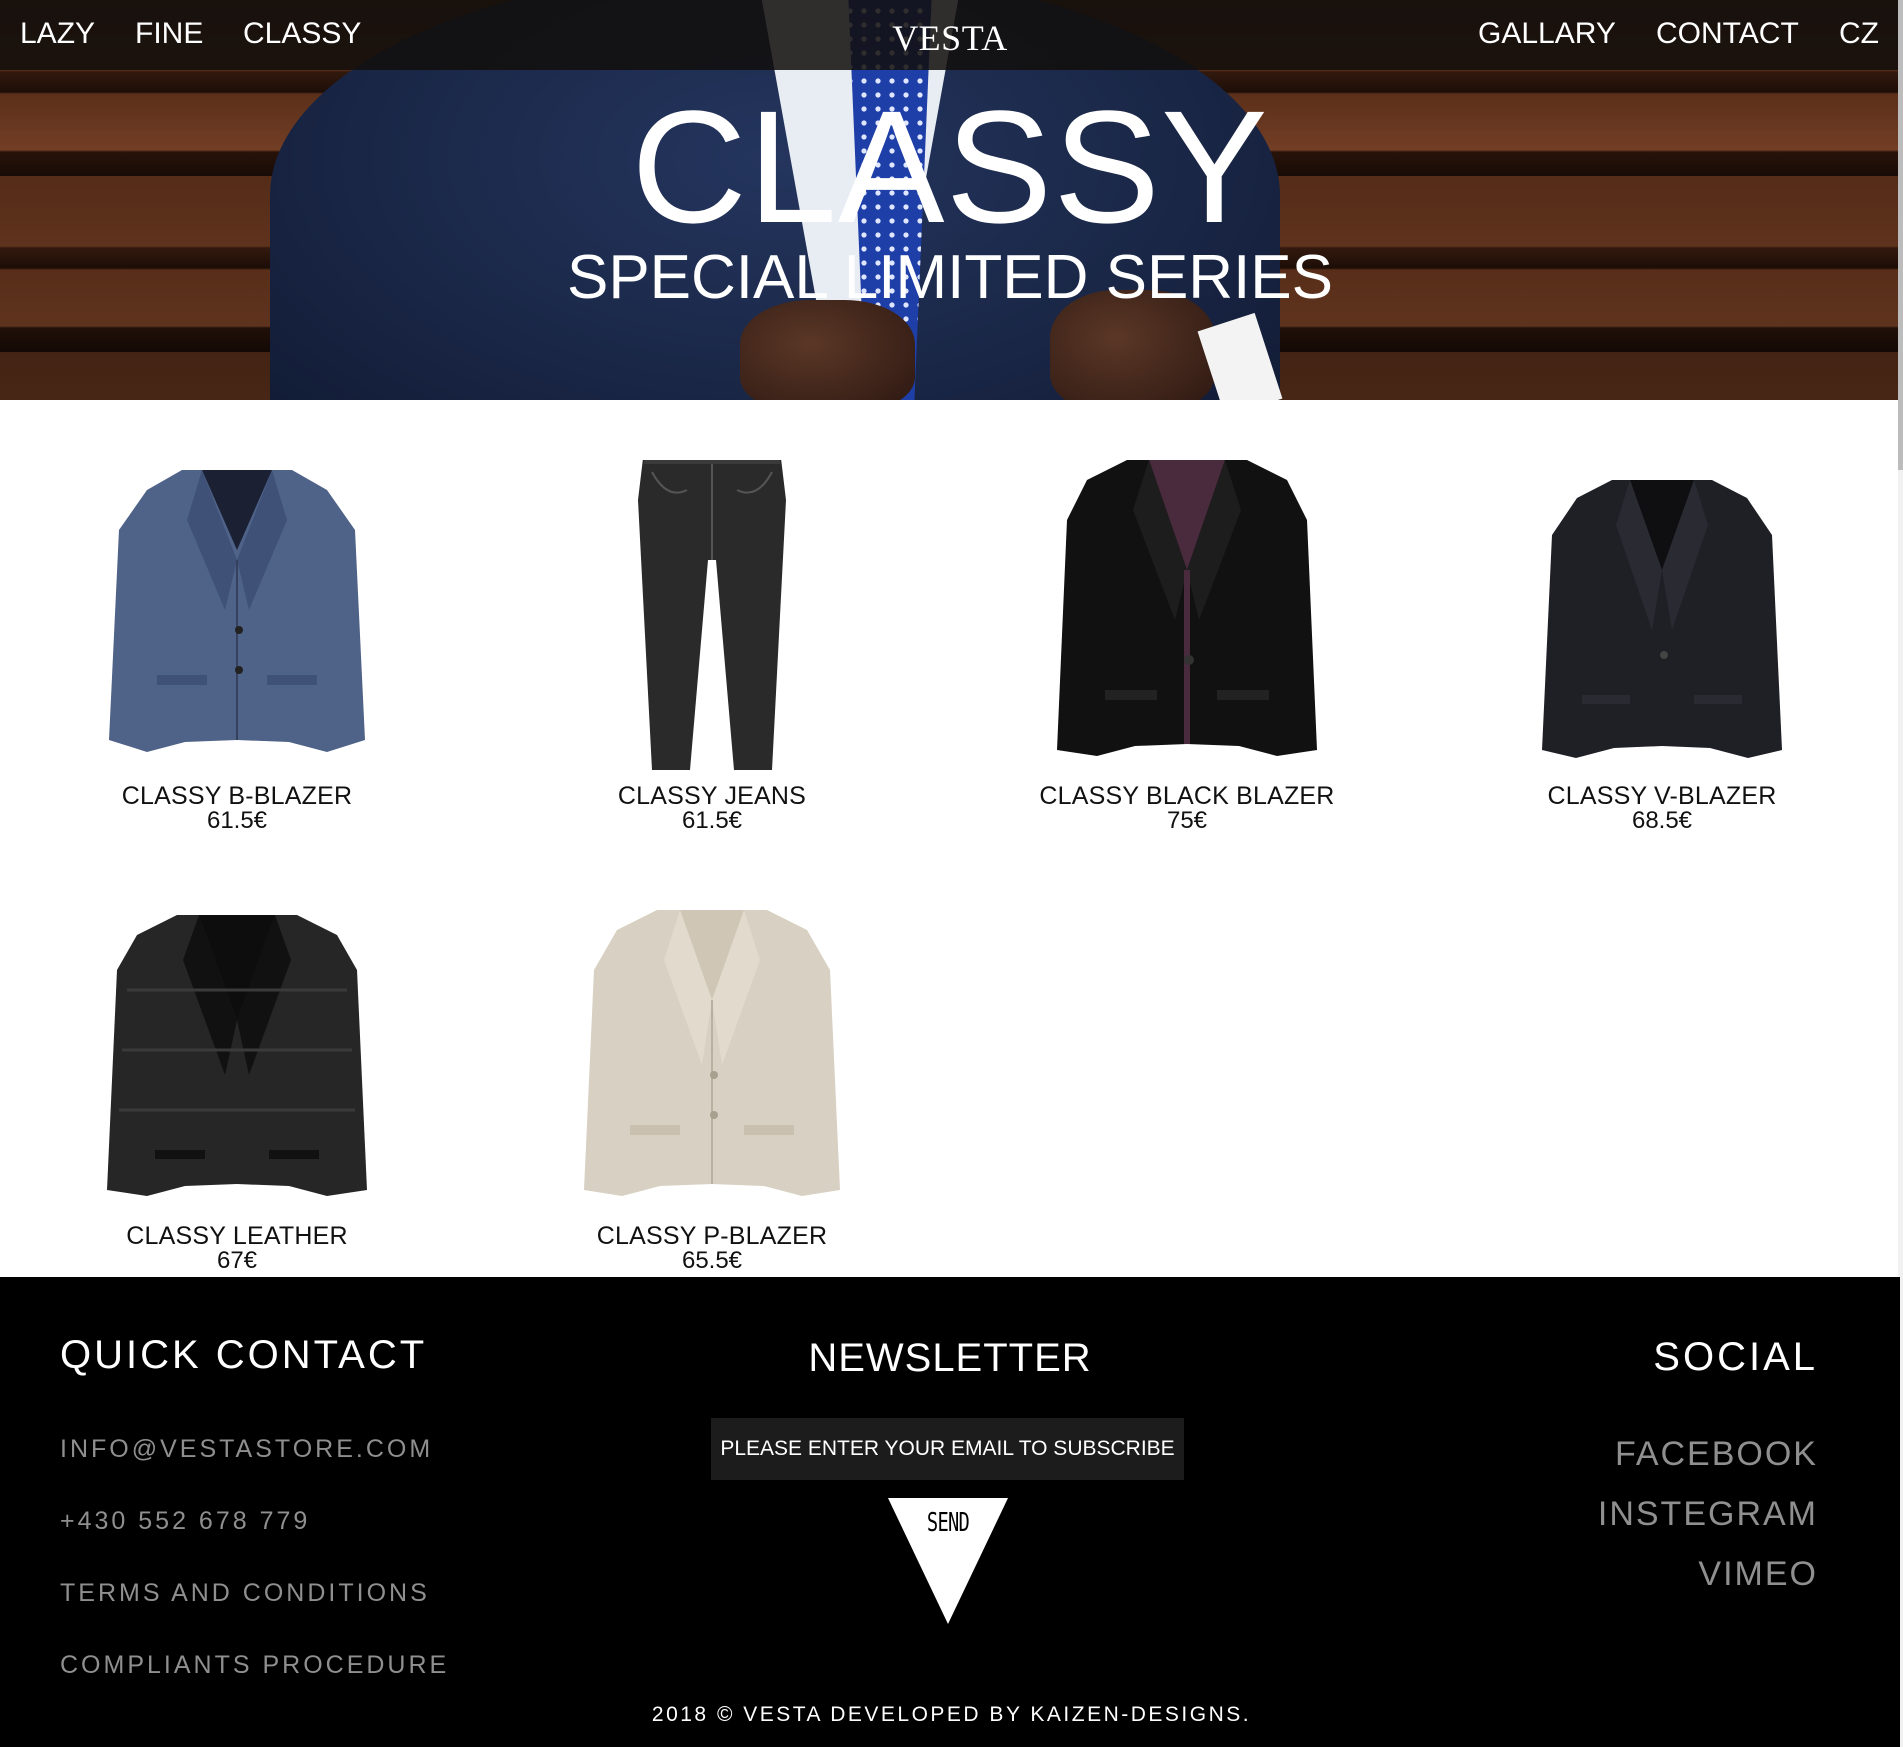 The image size is (1903, 1747). I want to click on social-link-facebook: FACEBOOK, so click(1716, 1454).